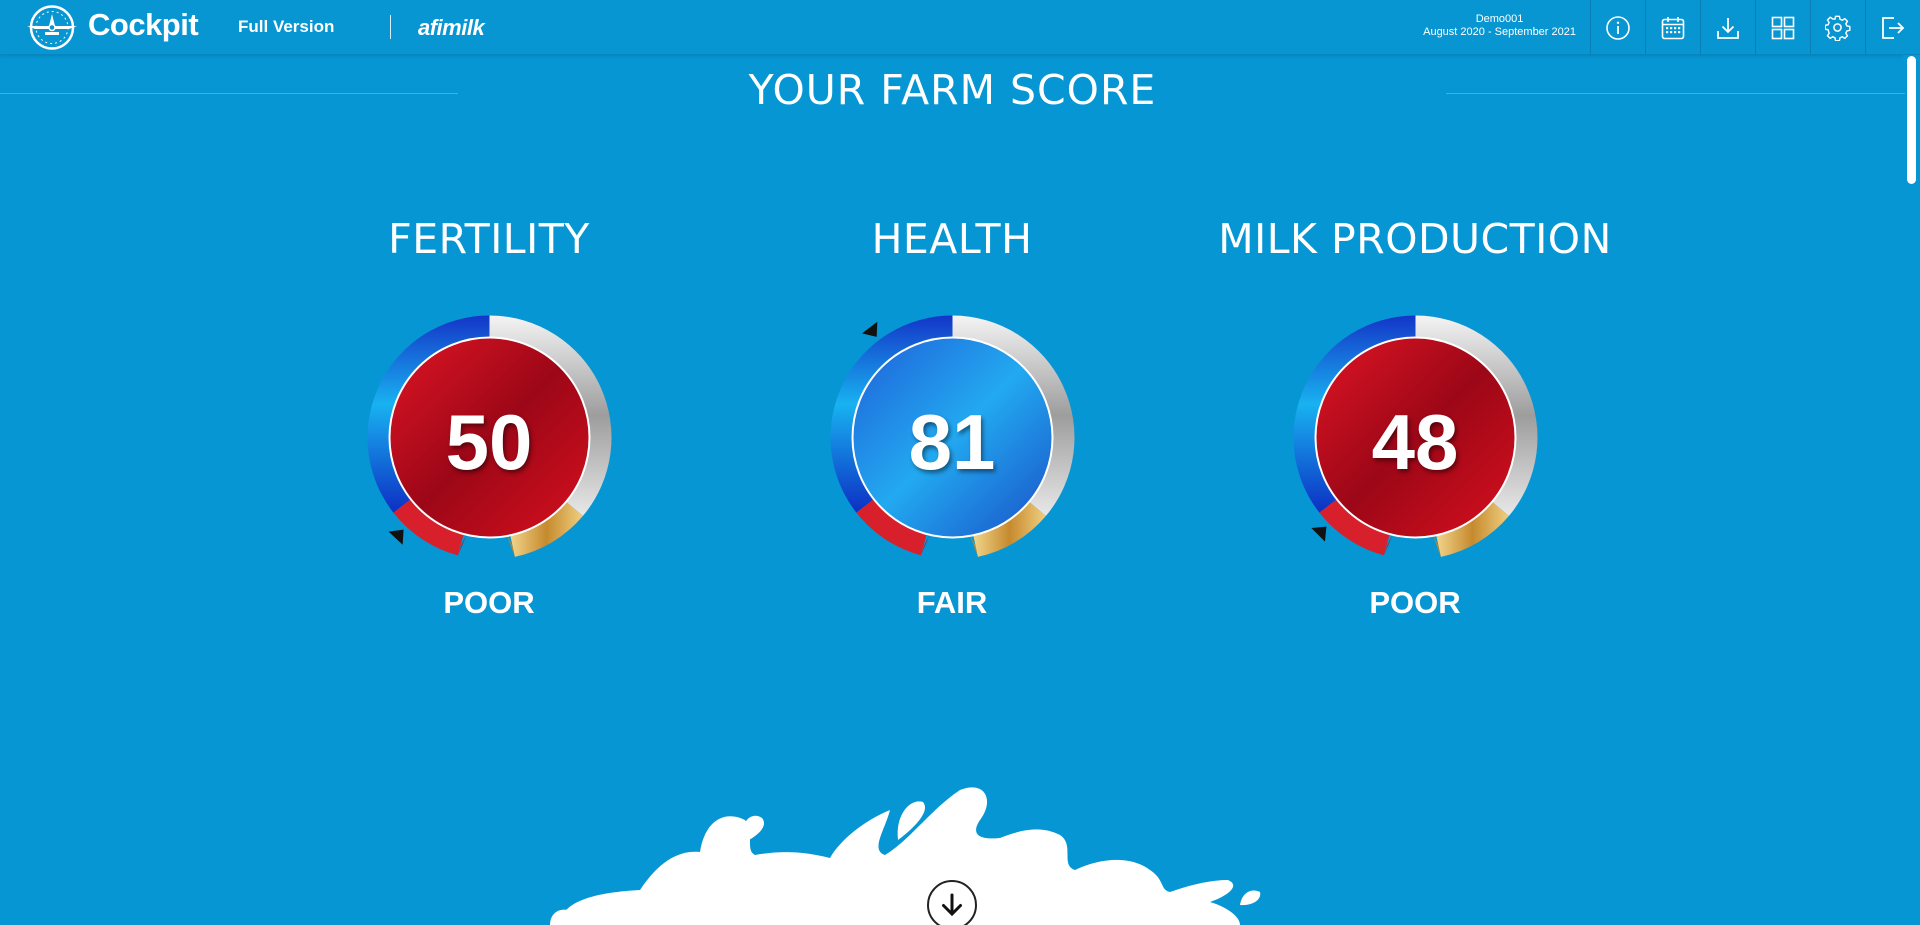 The image size is (1920, 925). What do you see at coordinates (1499, 32) in the screenshot?
I see `date-range: August 2020 - September 2021` at bounding box center [1499, 32].